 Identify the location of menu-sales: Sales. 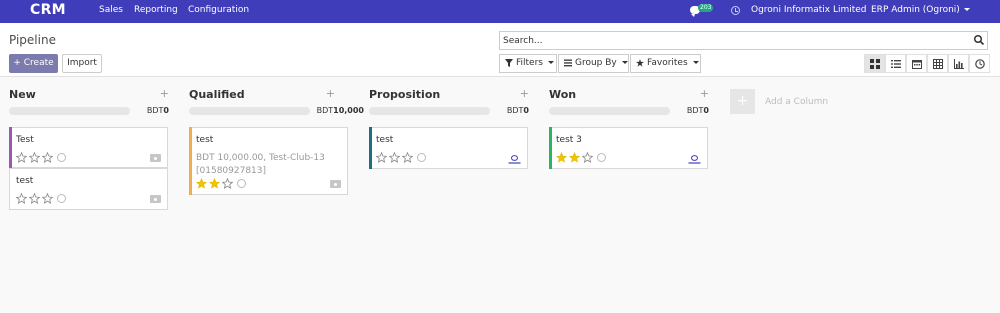
(111, 10).